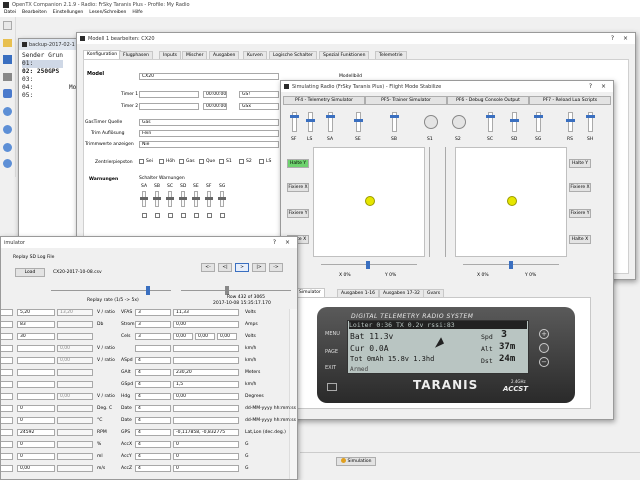 The width and height of the screenshot is (640, 480). Describe the element at coordinates (255, 55) in the screenshot. I see `tab-kurven: Kurven` at that location.